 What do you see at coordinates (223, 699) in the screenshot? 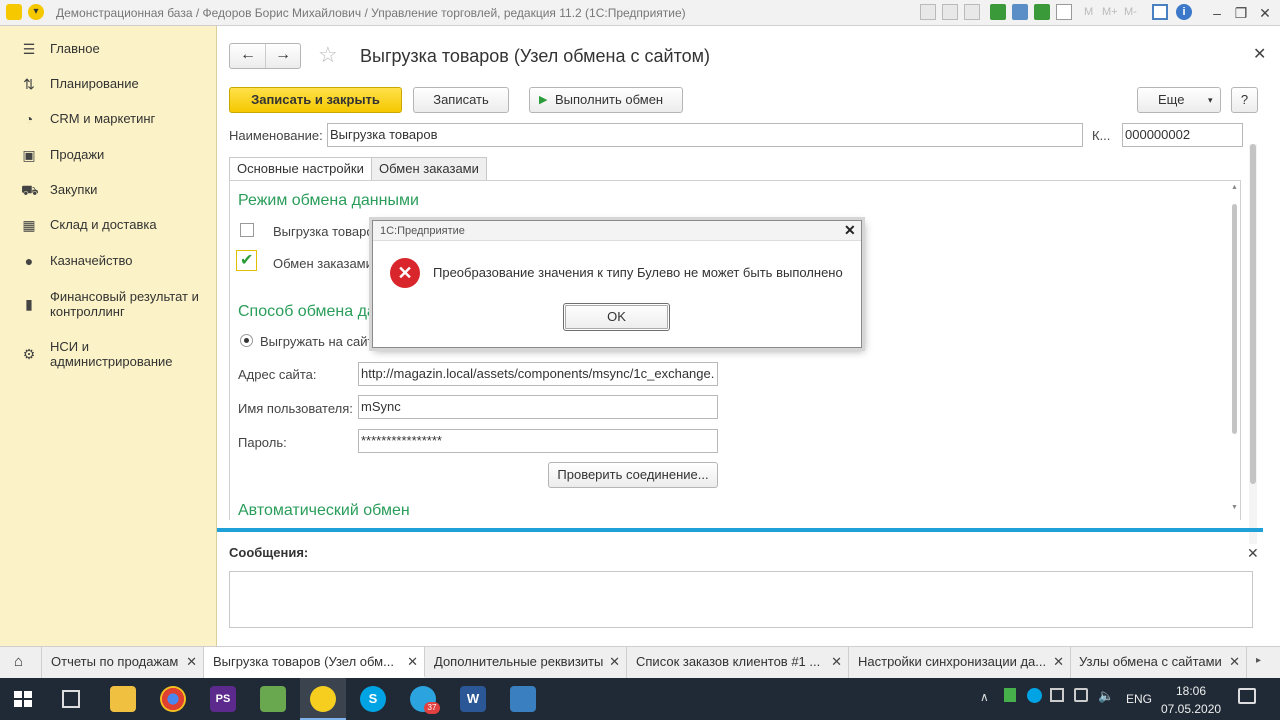
I see `phpstorm-icon: PS` at bounding box center [223, 699].